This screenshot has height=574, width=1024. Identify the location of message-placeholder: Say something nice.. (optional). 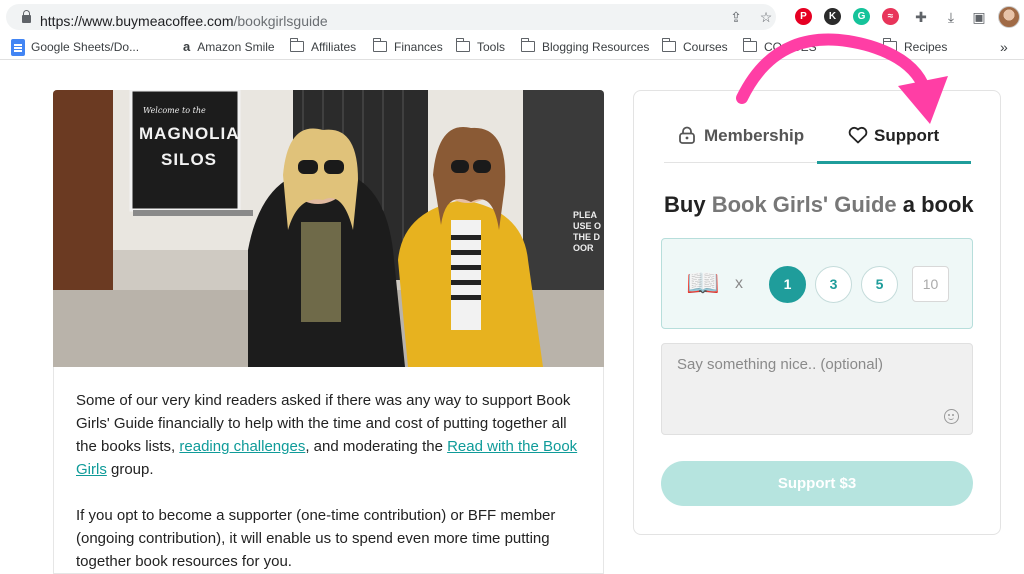
(780, 364).